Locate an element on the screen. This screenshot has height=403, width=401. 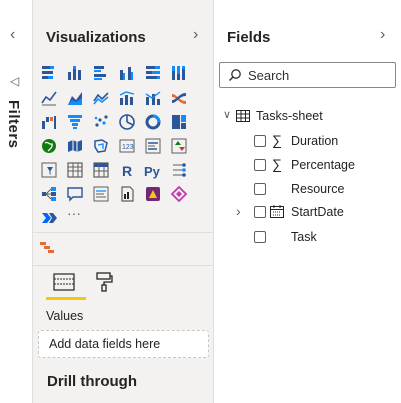
fields-title: Fields is located at coordinates (249, 37).